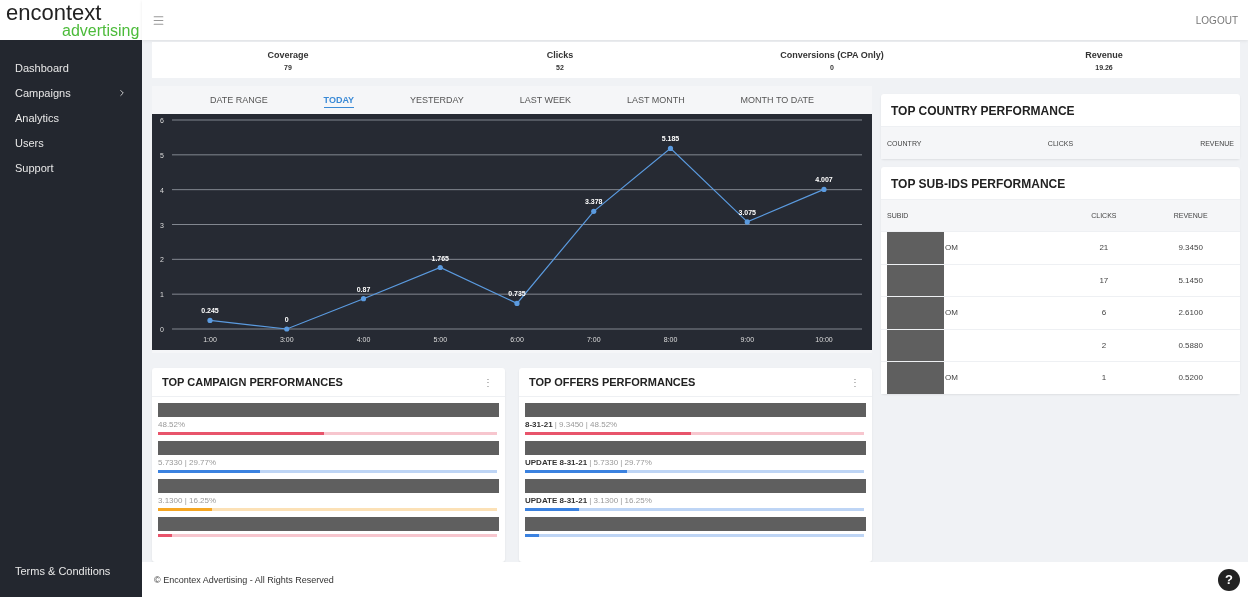 The image size is (1248, 597). Describe the element at coordinates (1104, 248) in the screenshot. I see `table-cell-text: 21` at that location.